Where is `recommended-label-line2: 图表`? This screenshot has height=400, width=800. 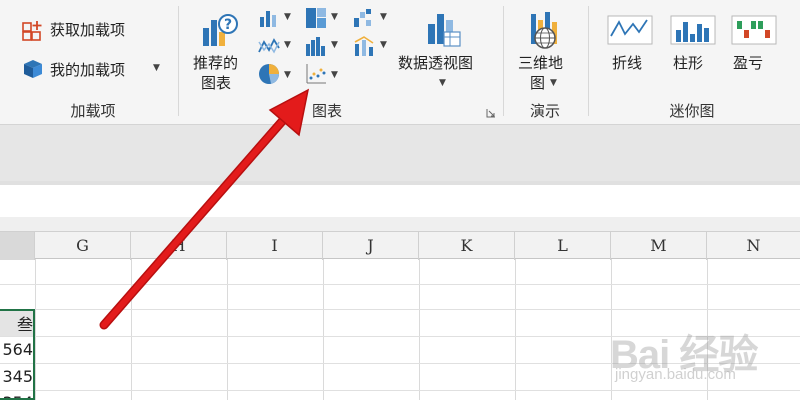
recommended-label-line2: 图表 is located at coordinates (216, 83).